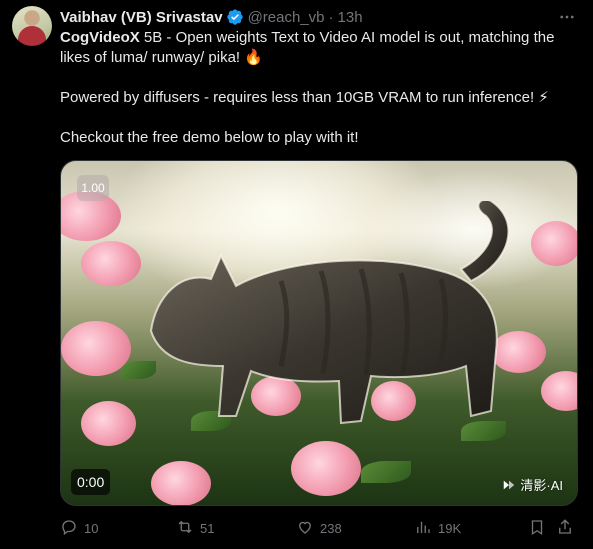 Image resolution: width=593 pixels, height=549 pixels. What do you see at coordinates (423, 528) in the screenshot?
I see `views-icon` at bounding box center [423, 528].